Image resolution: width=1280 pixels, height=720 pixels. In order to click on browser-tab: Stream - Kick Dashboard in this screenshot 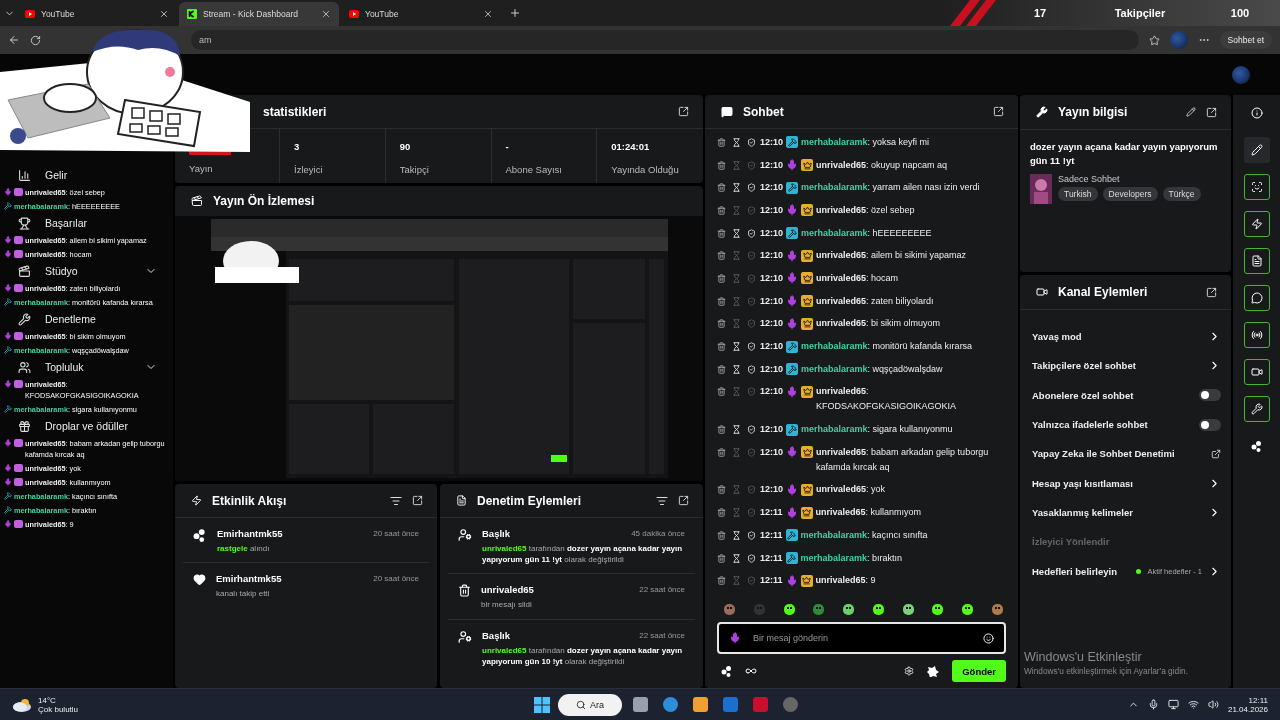, I will do `click(259, 14)`.